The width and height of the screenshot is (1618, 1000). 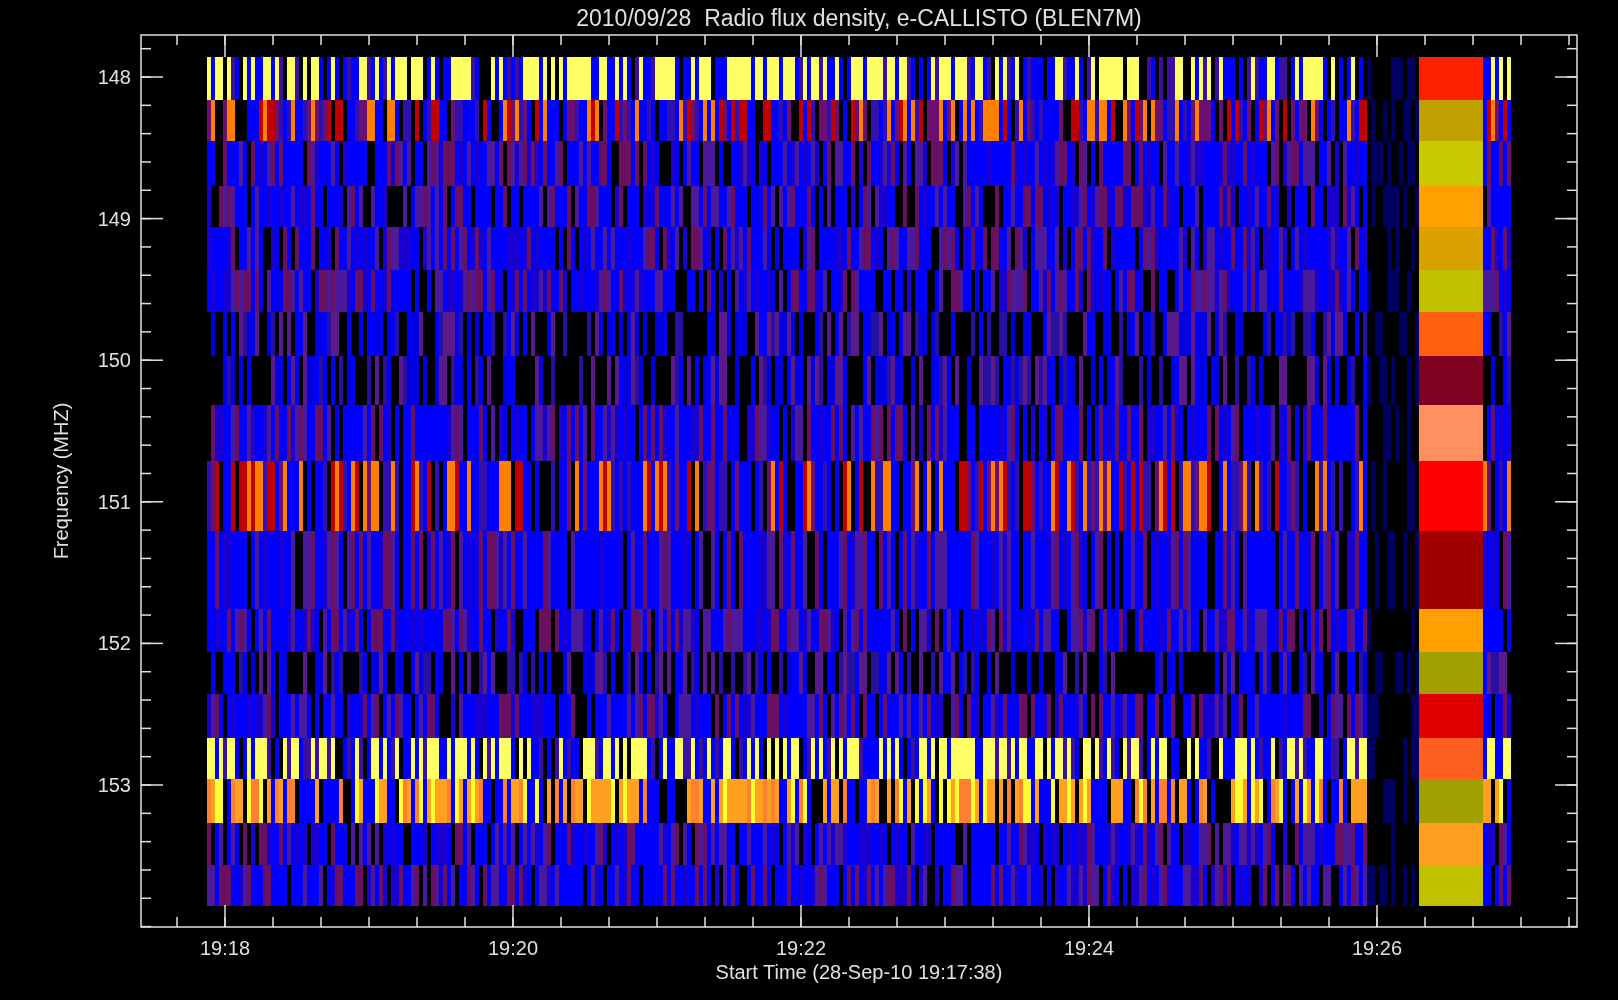 I want to click on x-tick-label: 19:20, so click(x=513, y=948).